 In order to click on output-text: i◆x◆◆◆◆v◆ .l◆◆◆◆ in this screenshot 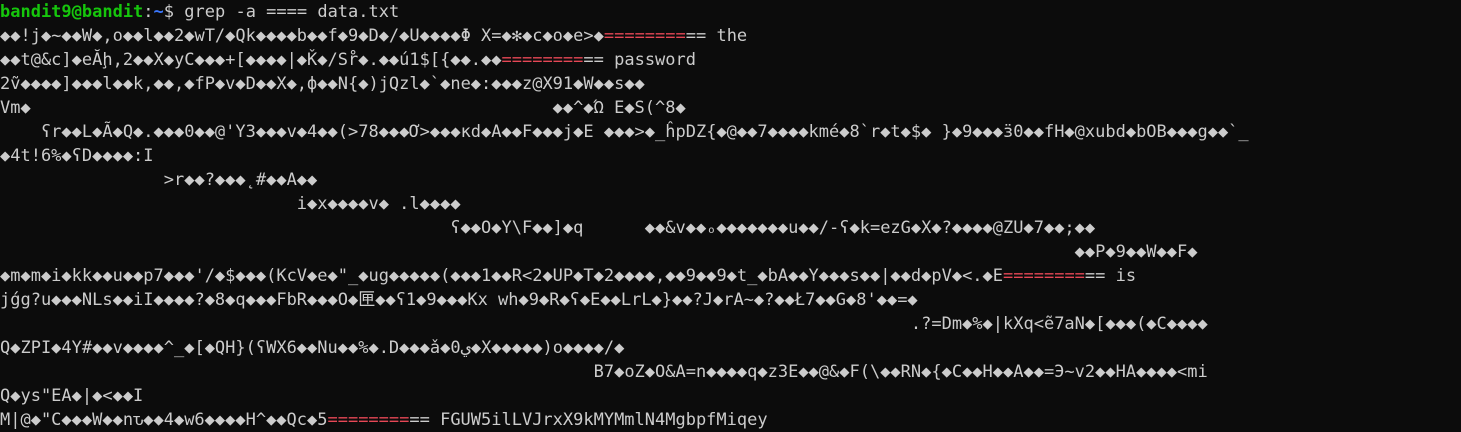, I will do `click(230, 204)`.